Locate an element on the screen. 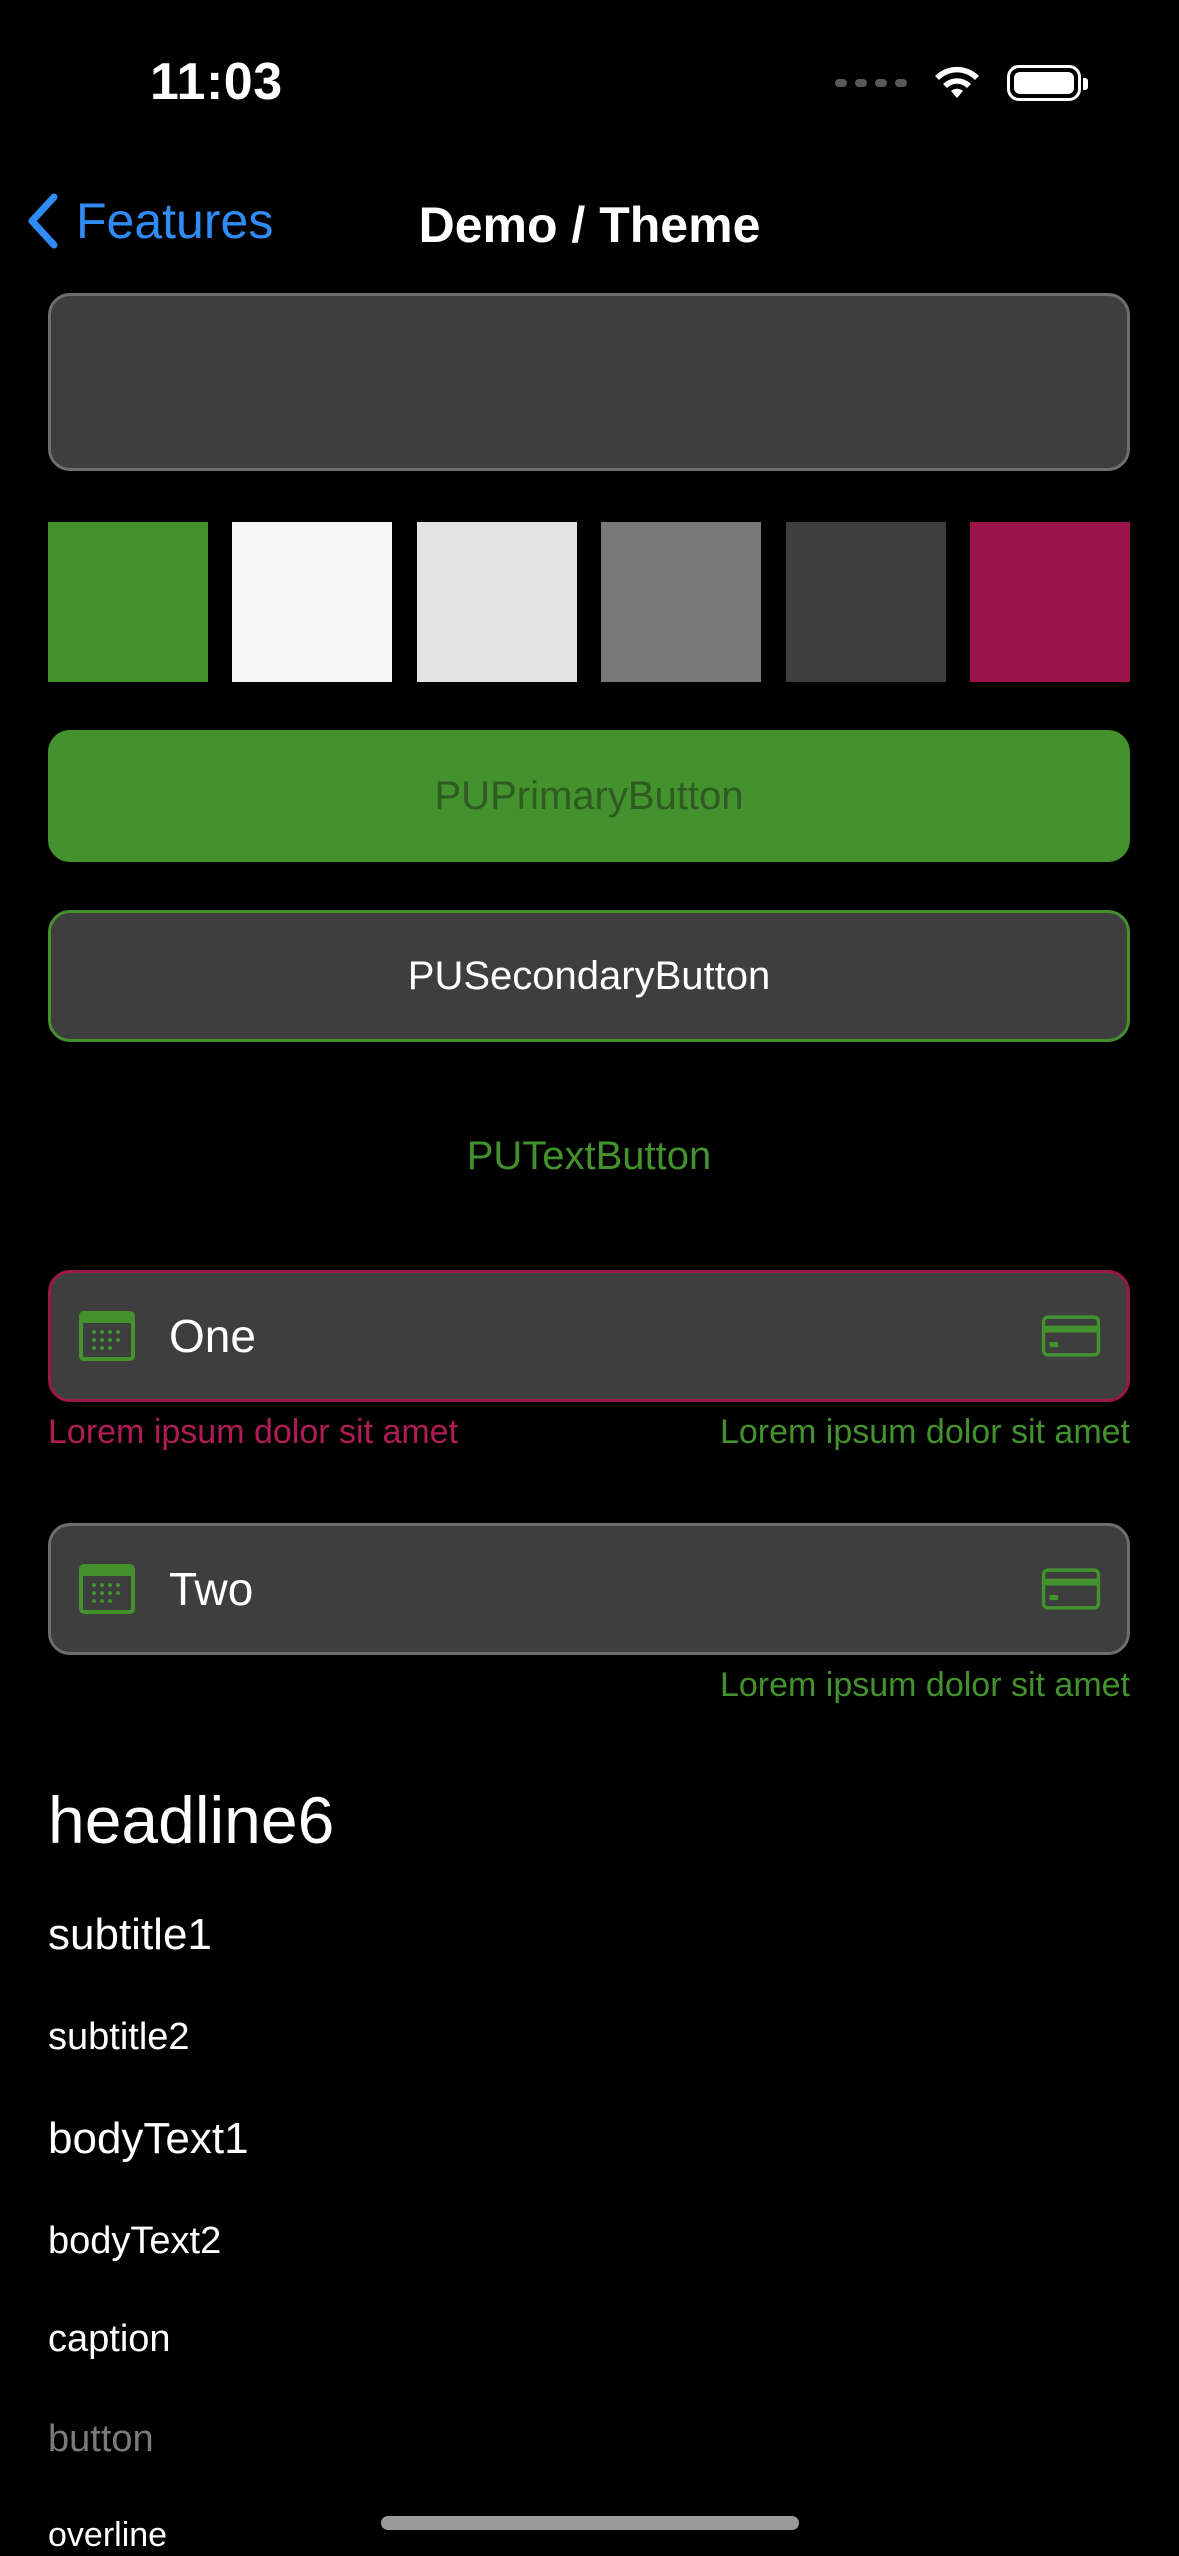 Image resolution: width=1179 pixels, height=2556 pixels. cellular-signal-icon is located at coordinates (871, 83).